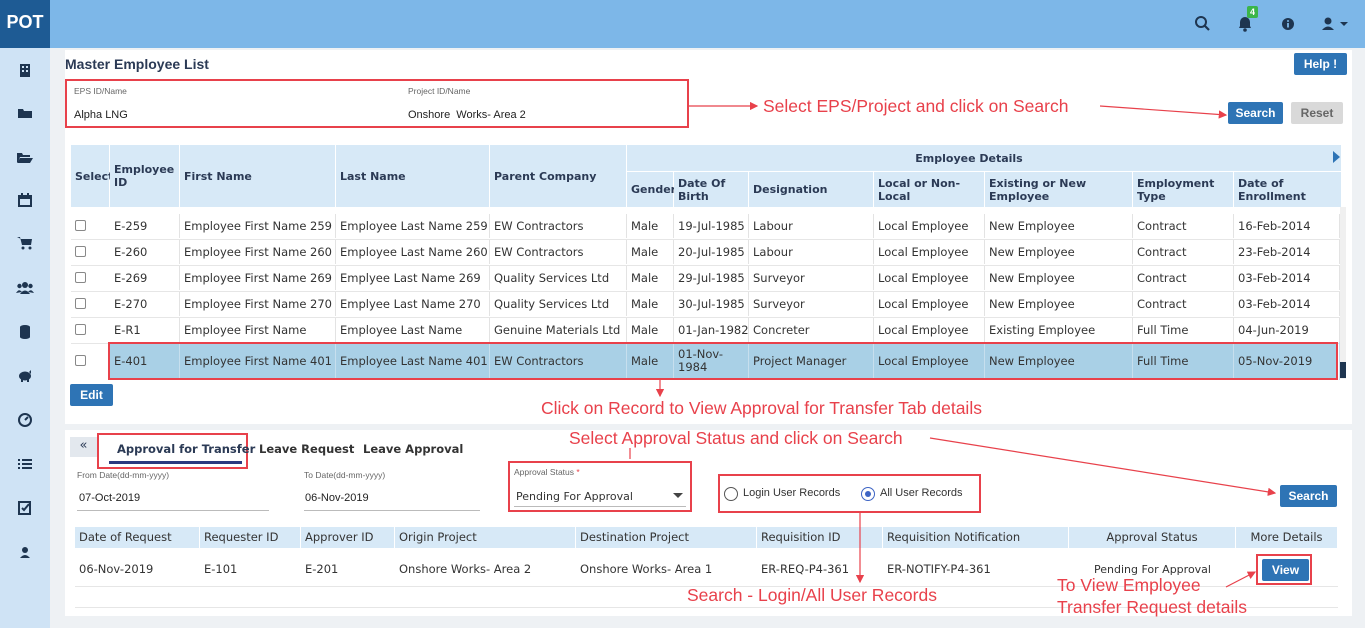 The height and width of the screenshot is (628, 1365). I want to click on annotation-search-records: Search - Login/All User Records, so click(812, 595).